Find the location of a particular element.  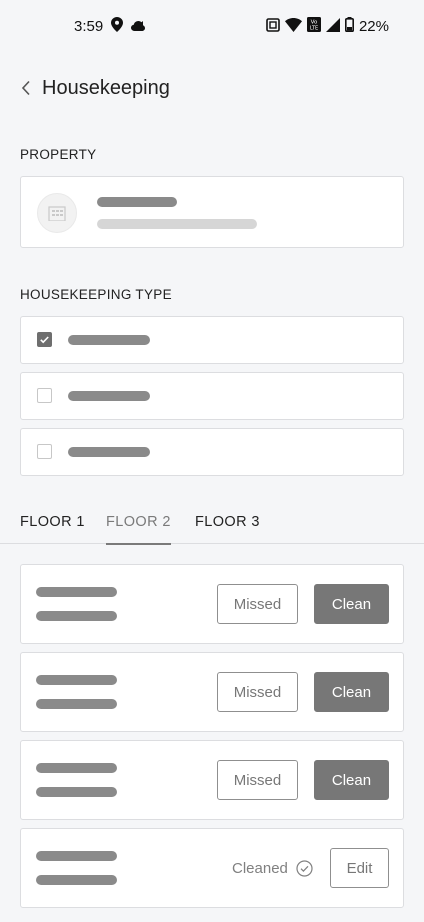

property-section-label: PROPERTY is located at coordinates (58, 154).